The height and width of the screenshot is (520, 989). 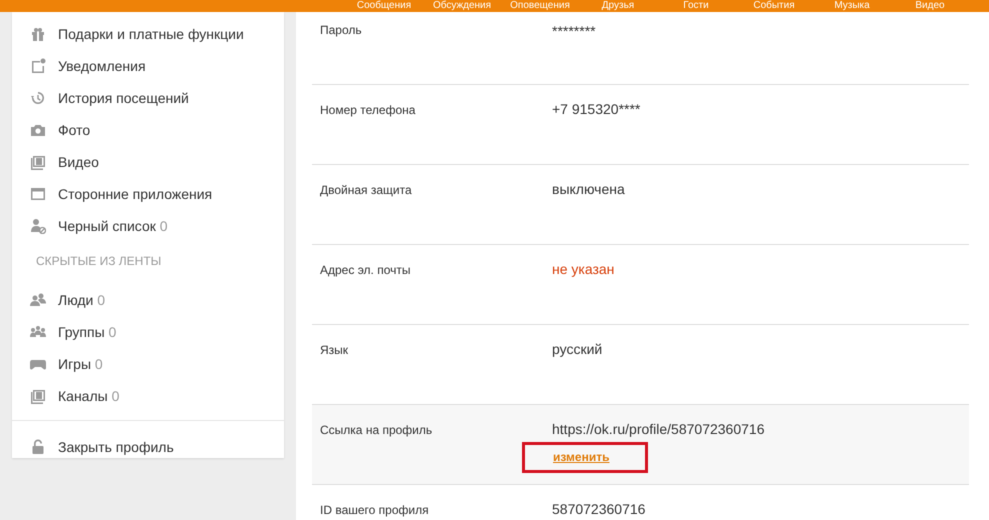 I want to click on setting-value: не указан, so click(x=583, y=269).